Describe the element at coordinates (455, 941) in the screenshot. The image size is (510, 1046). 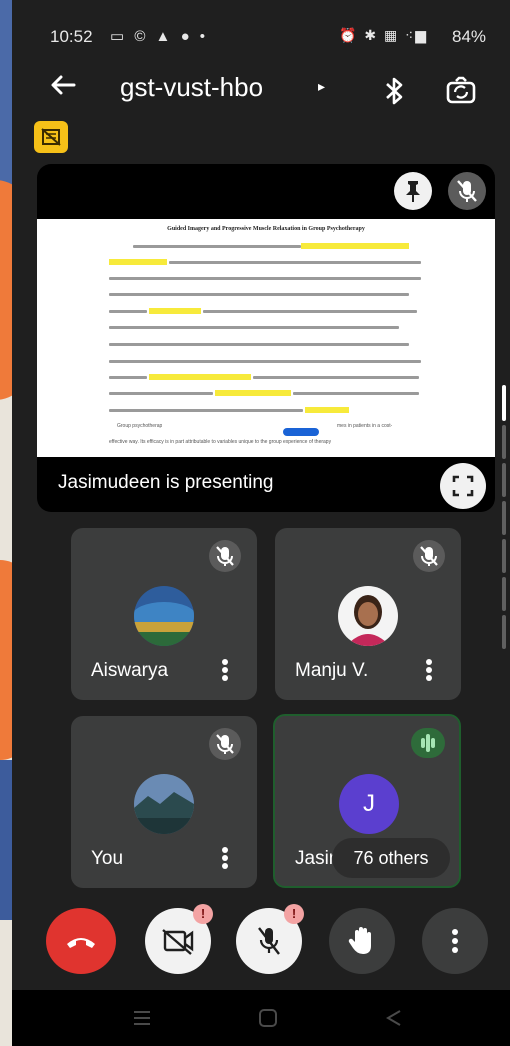
I see `more-options-button` at that location.